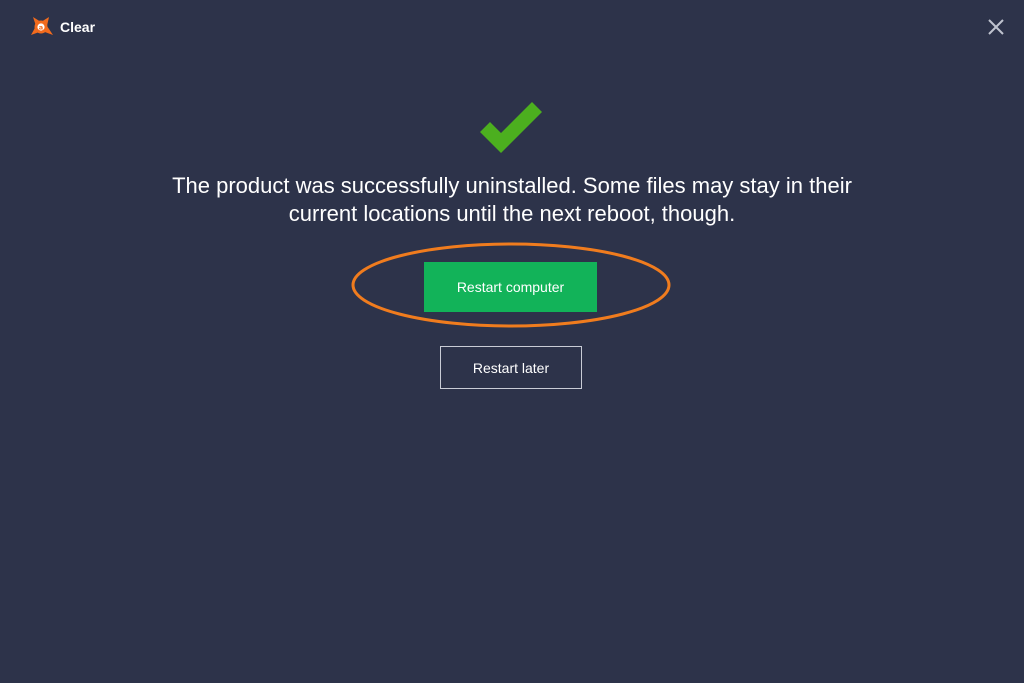  I want to click on svg-text: a, so click(41, 28).